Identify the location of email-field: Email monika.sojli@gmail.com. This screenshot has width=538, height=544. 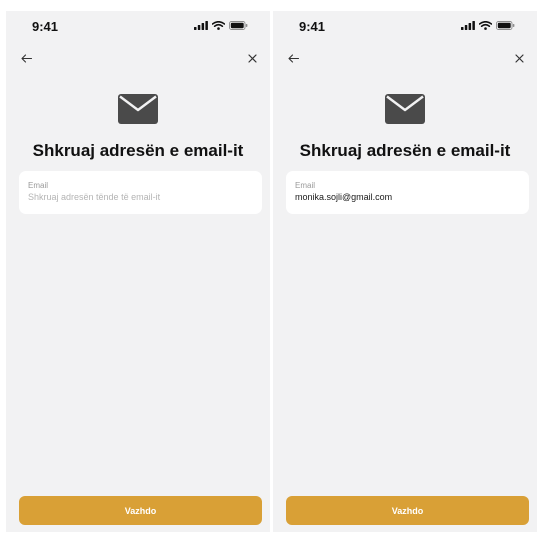
(407, 192).